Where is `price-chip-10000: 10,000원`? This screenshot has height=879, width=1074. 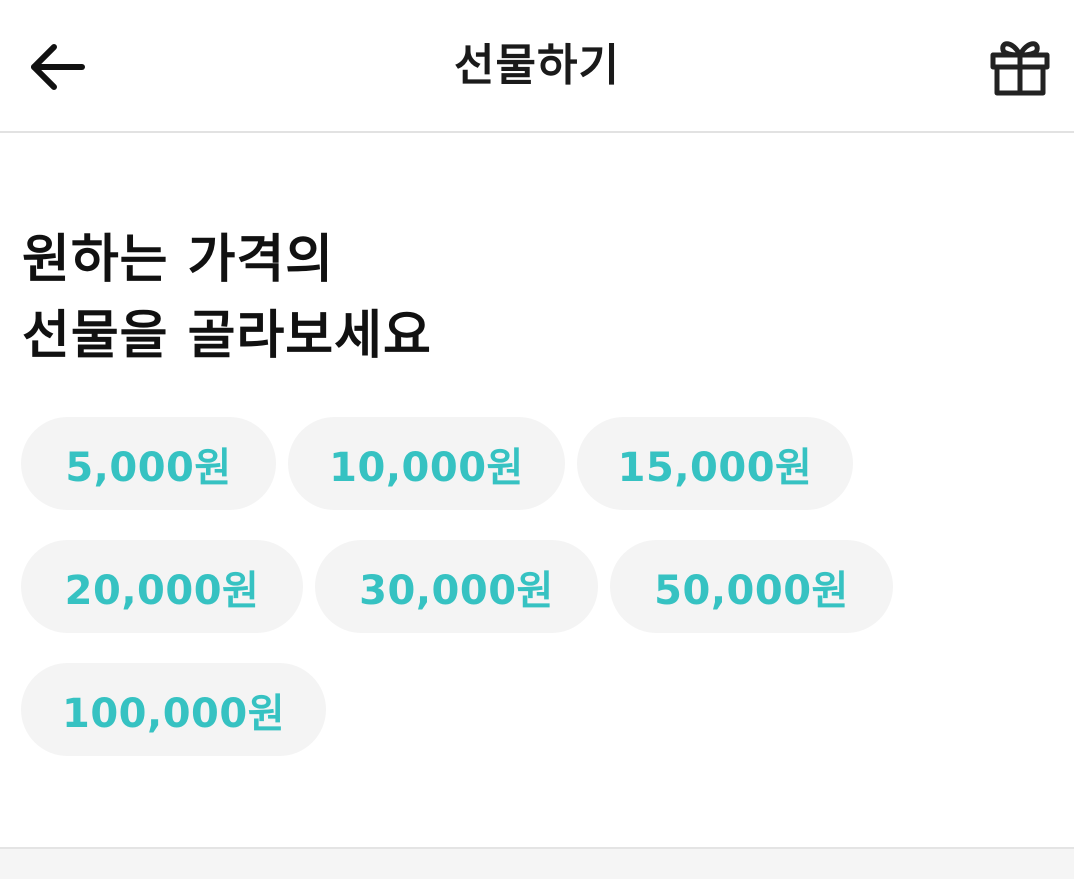 price-chip-10000: 10,000원 is located at coordinates (426, 463).